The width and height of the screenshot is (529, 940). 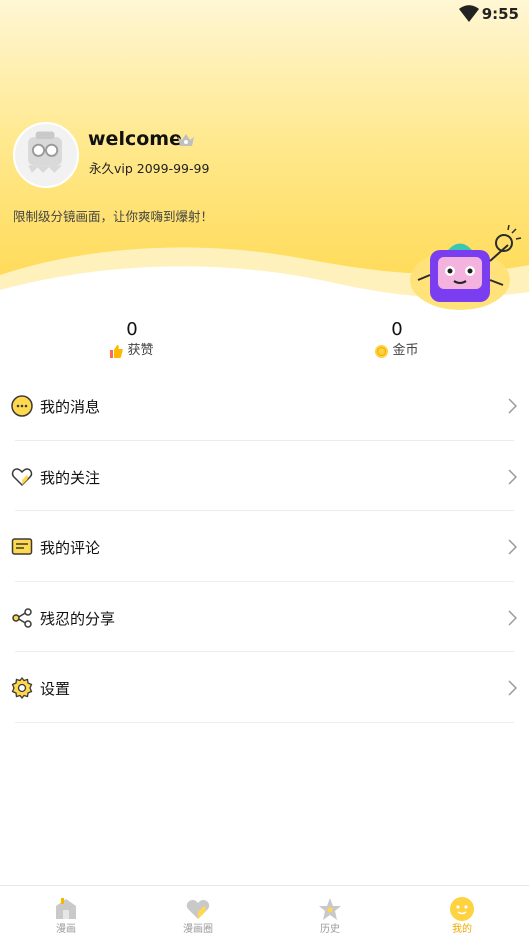 I want to click on thumbs-up-icon, so click(x=117, y=351).